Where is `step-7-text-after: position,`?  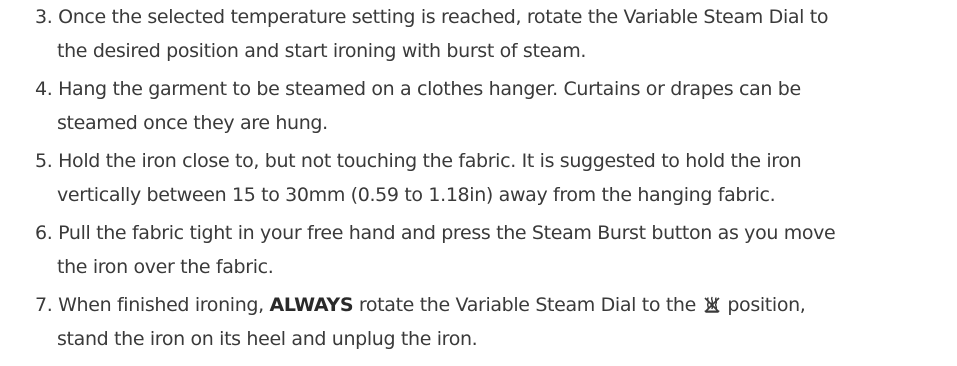
step-7-text-after: position, is located at coordinates (763, 305).